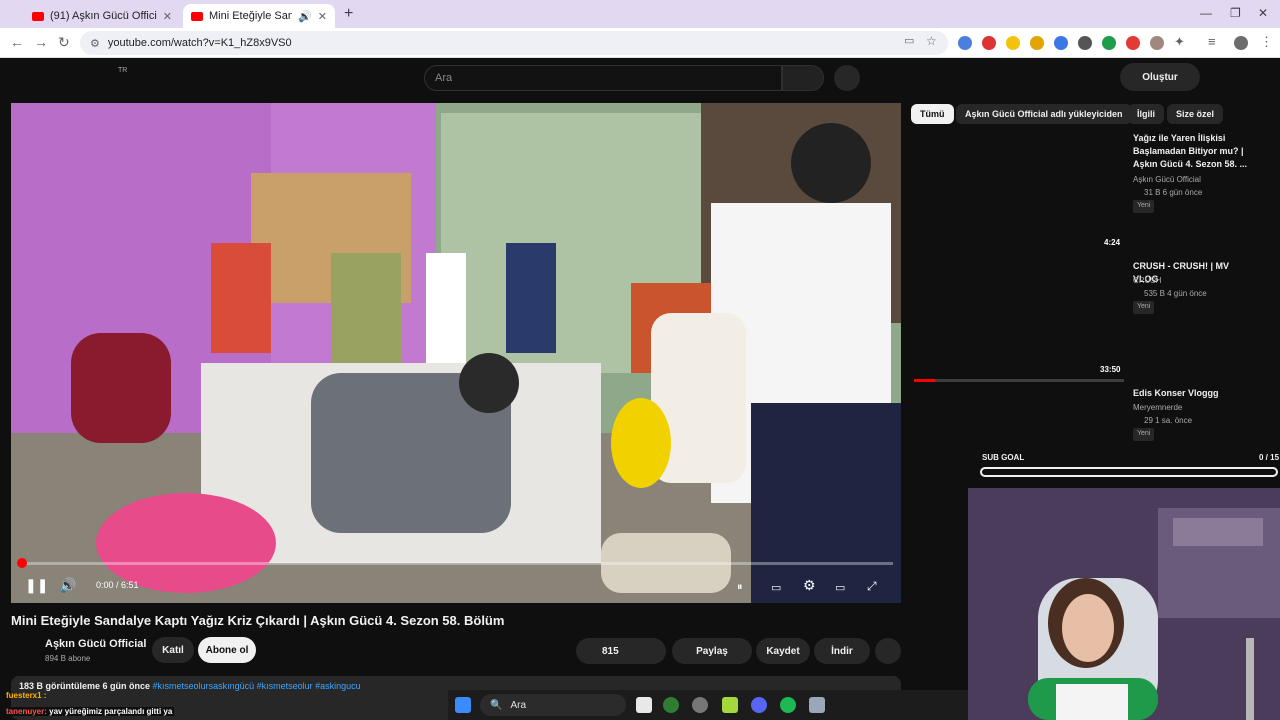 The image size is (1280, 720). What do you see at coordinates (111, 711) in the screenshot?
I see `chat-message: yav yüreğimiz parçalandı gitti ya` at bounding box center [111, 711].